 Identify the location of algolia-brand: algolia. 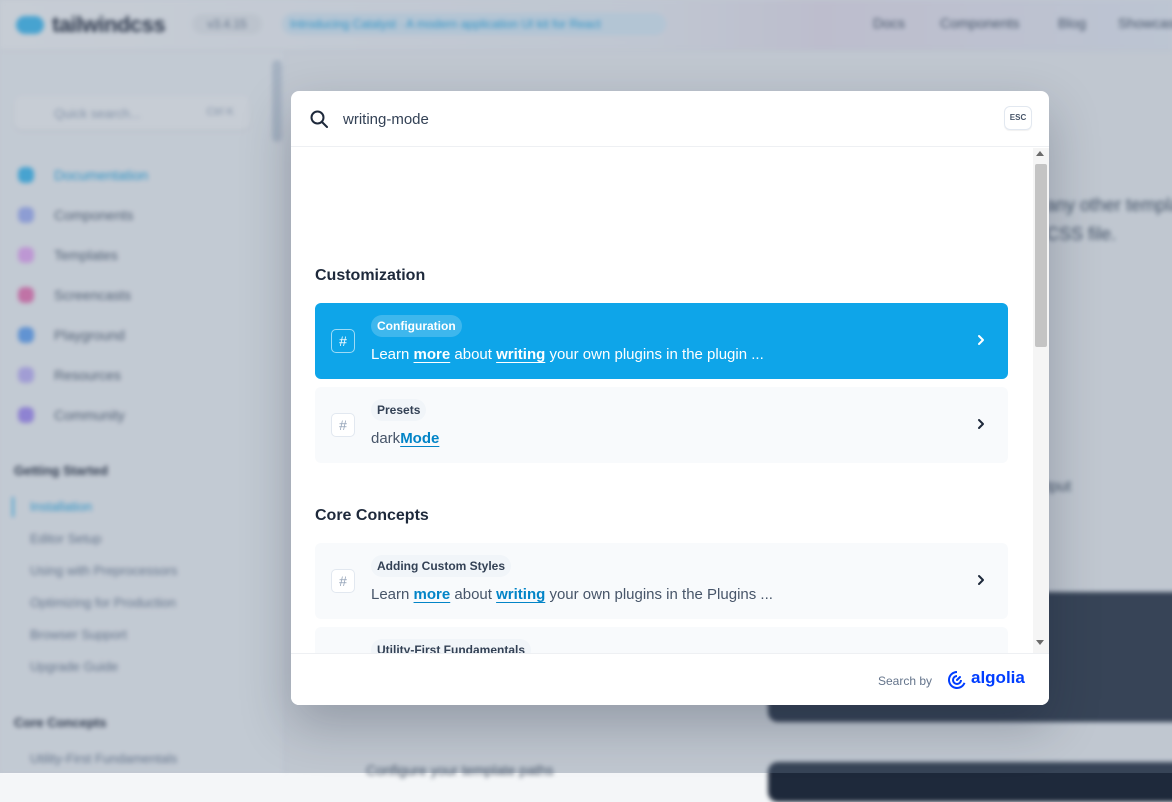
(998, 678).